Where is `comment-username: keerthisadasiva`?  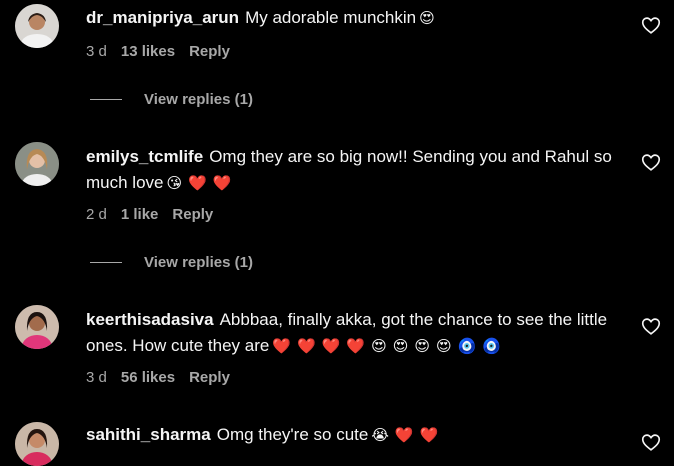
comment-username: keerthisadasiva is located at coordinates (150, 319).